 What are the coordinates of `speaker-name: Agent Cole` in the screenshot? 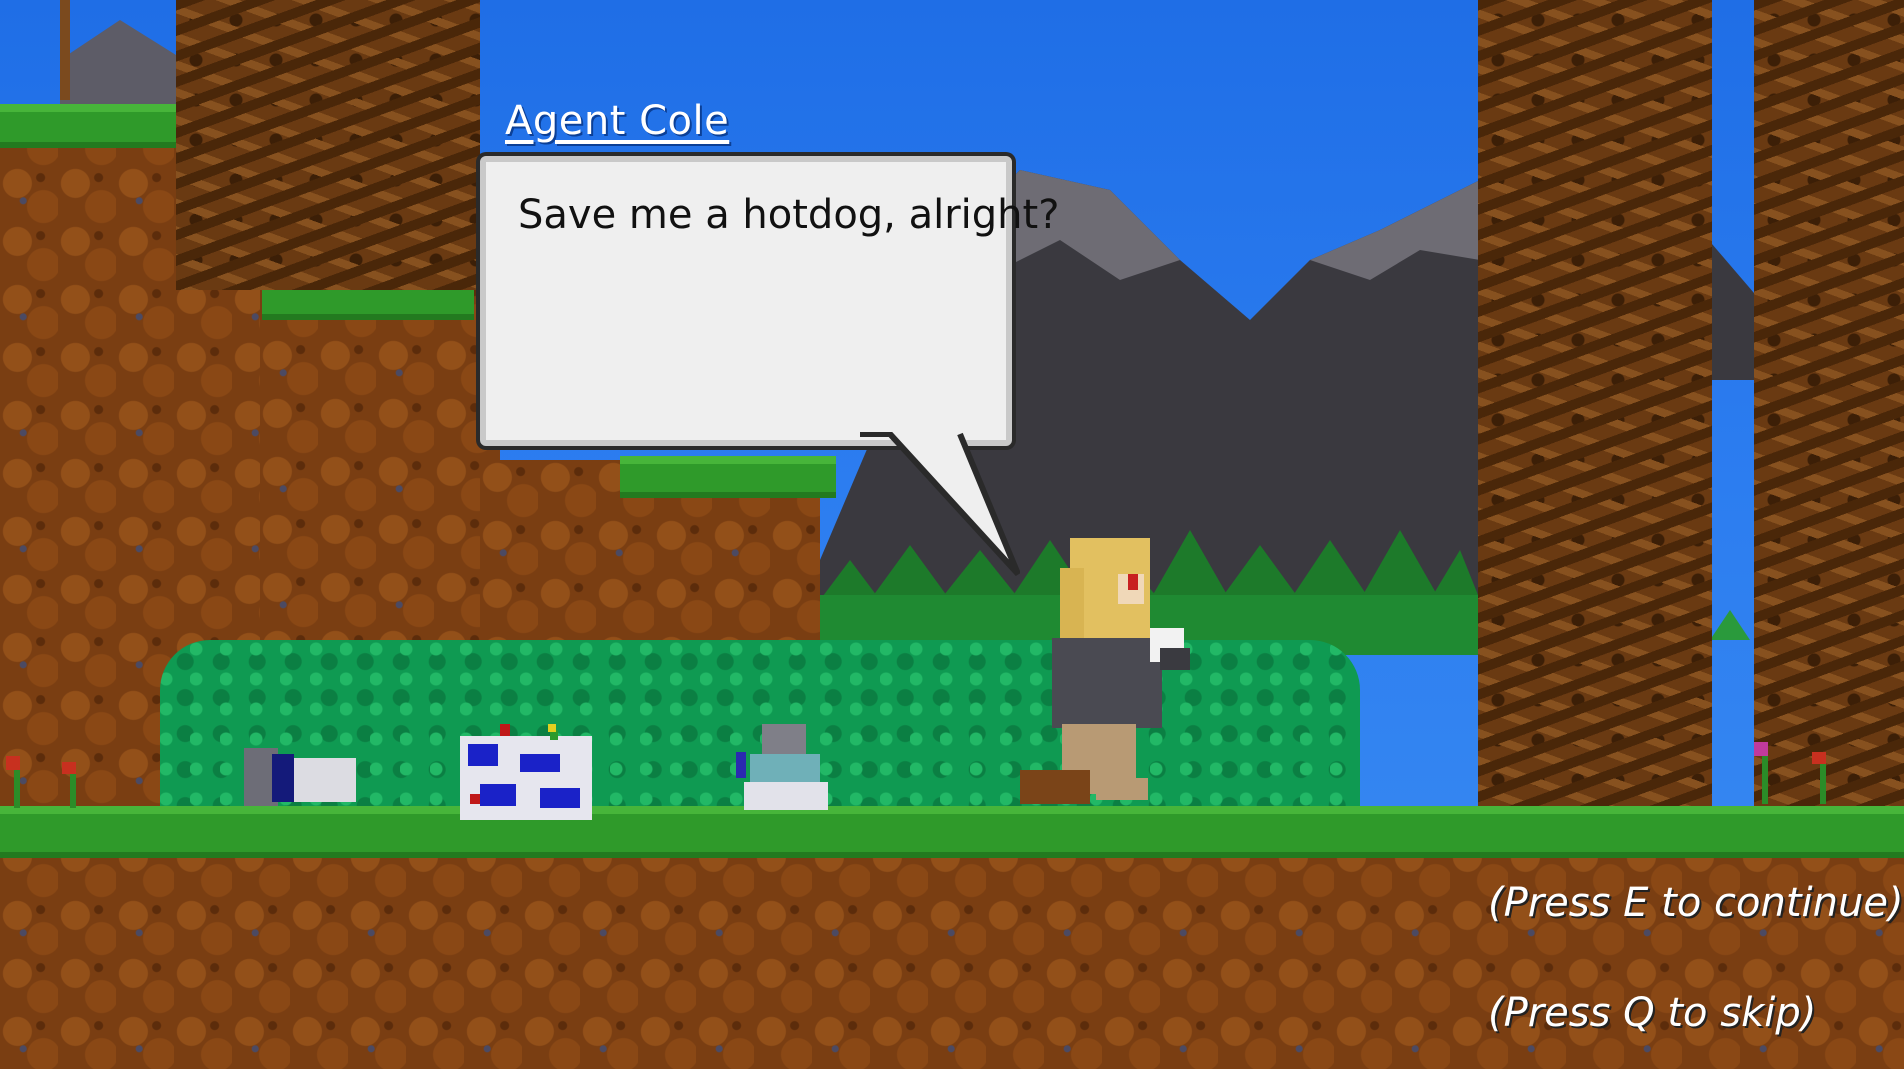 It's located at (617, 121).